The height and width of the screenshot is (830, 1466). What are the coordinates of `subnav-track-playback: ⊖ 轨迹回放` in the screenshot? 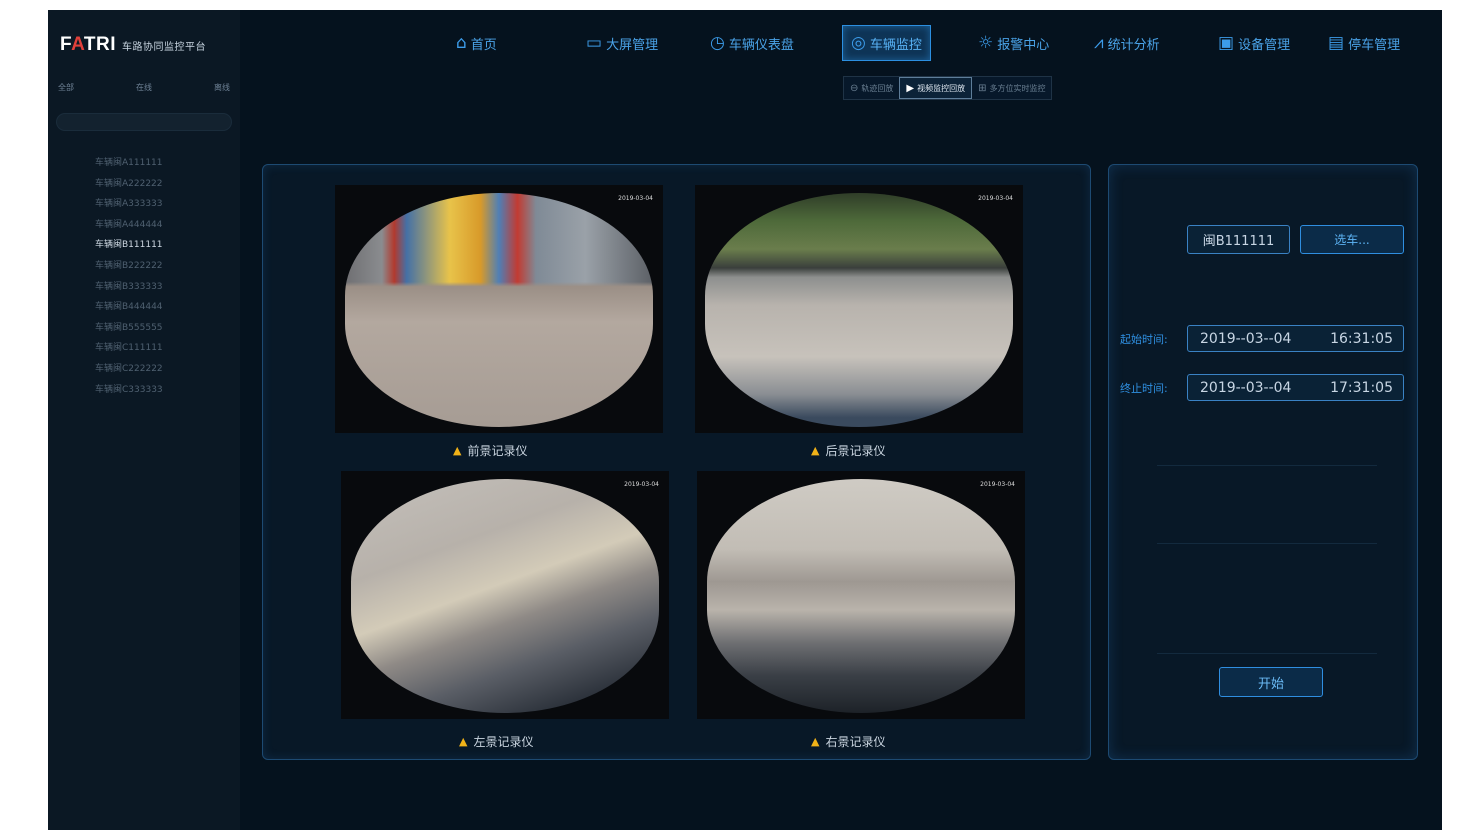 It's located at (871, 88).